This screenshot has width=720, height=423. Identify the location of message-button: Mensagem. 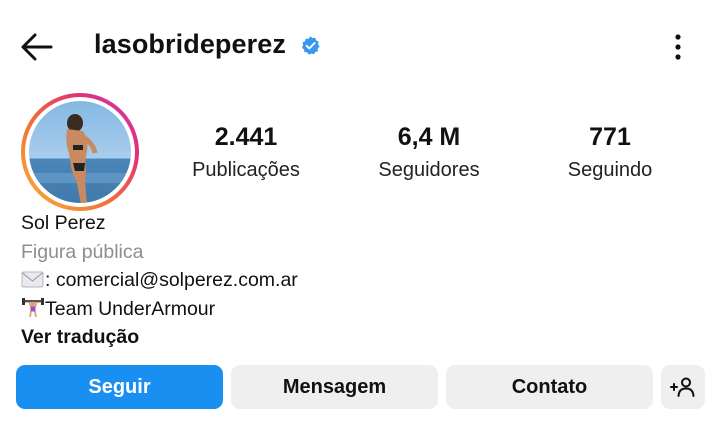
(334, 387).